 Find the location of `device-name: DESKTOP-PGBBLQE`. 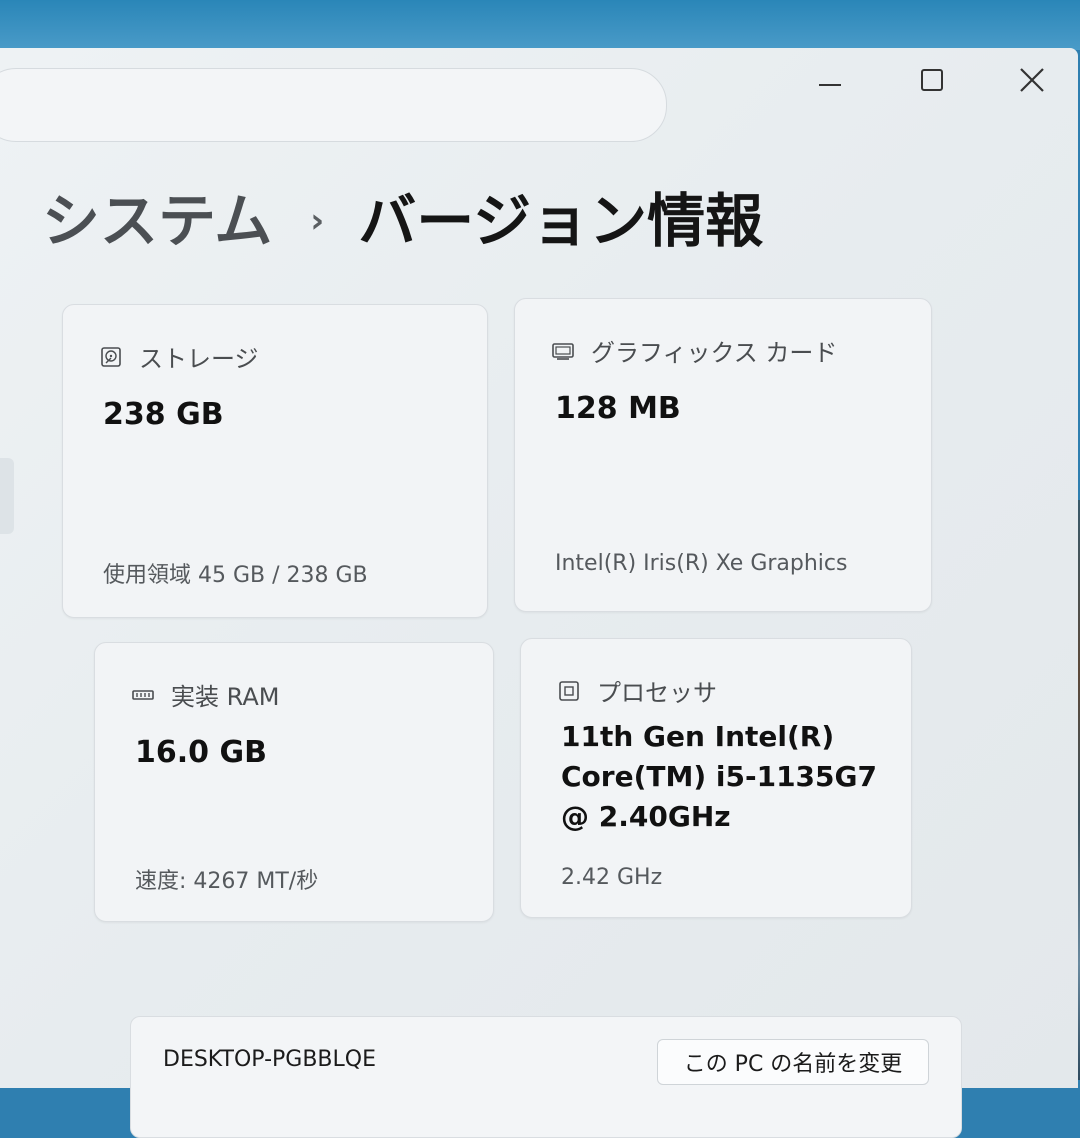

device-name: DESKTOP-PGBBLQE is located at coordinates (269, 1059).